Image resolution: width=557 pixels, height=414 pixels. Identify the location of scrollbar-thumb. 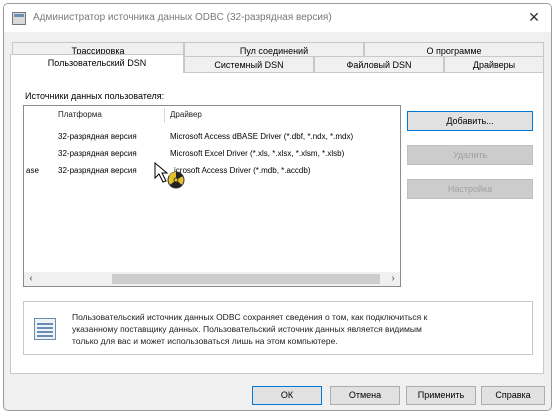
(246, 279).